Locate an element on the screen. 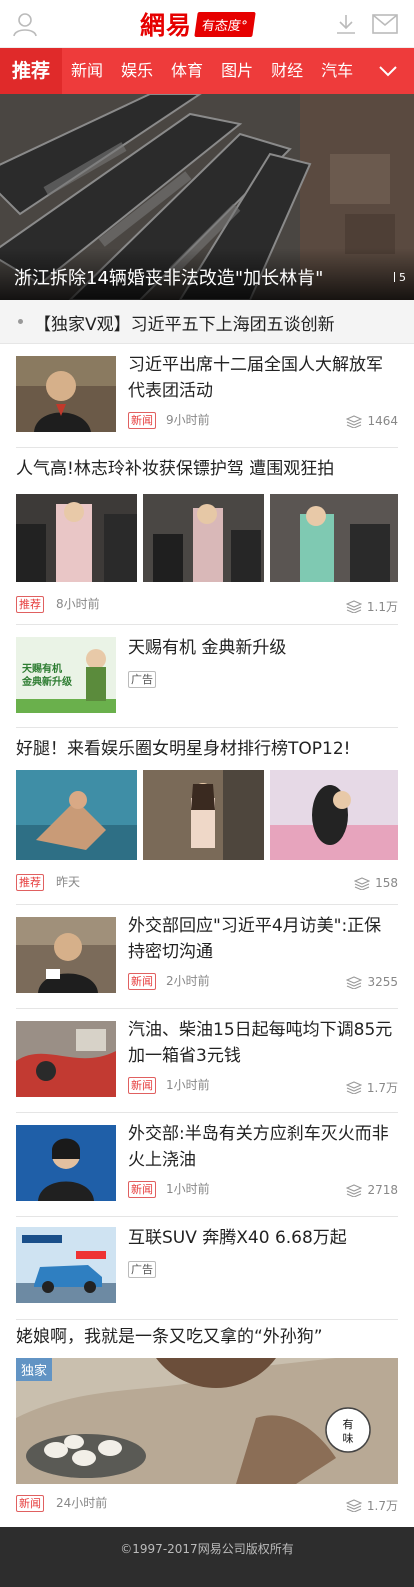 This screenshot has height=1587, width=414. exclusive-tag: 独家 is located at coordinates (34, 1369).